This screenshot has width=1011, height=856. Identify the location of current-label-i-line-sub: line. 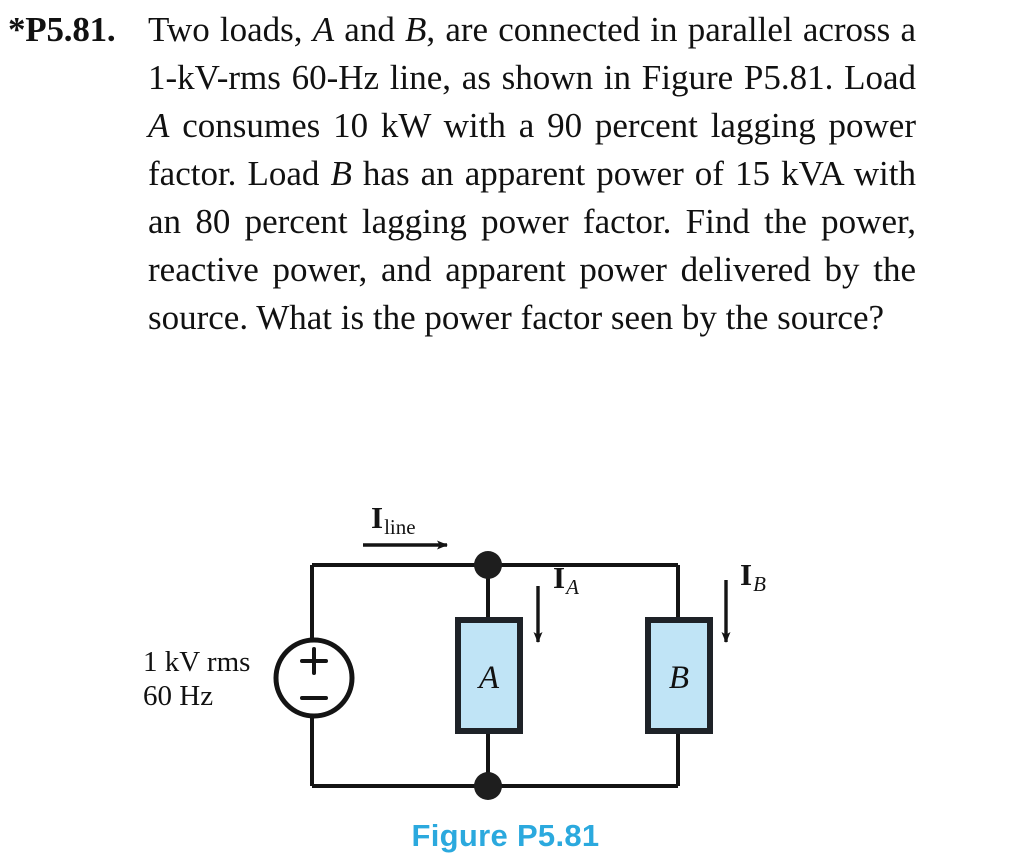
(400, 527).